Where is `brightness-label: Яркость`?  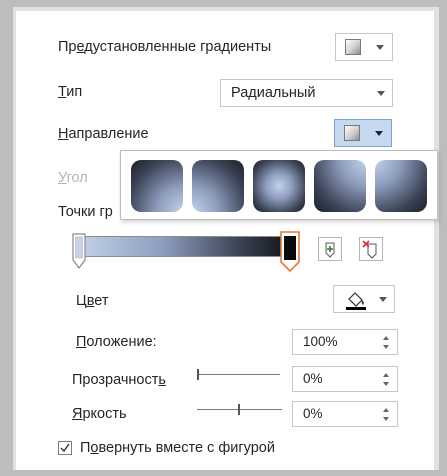
brightness-label: Яркость is located at coordinates (99, 414).